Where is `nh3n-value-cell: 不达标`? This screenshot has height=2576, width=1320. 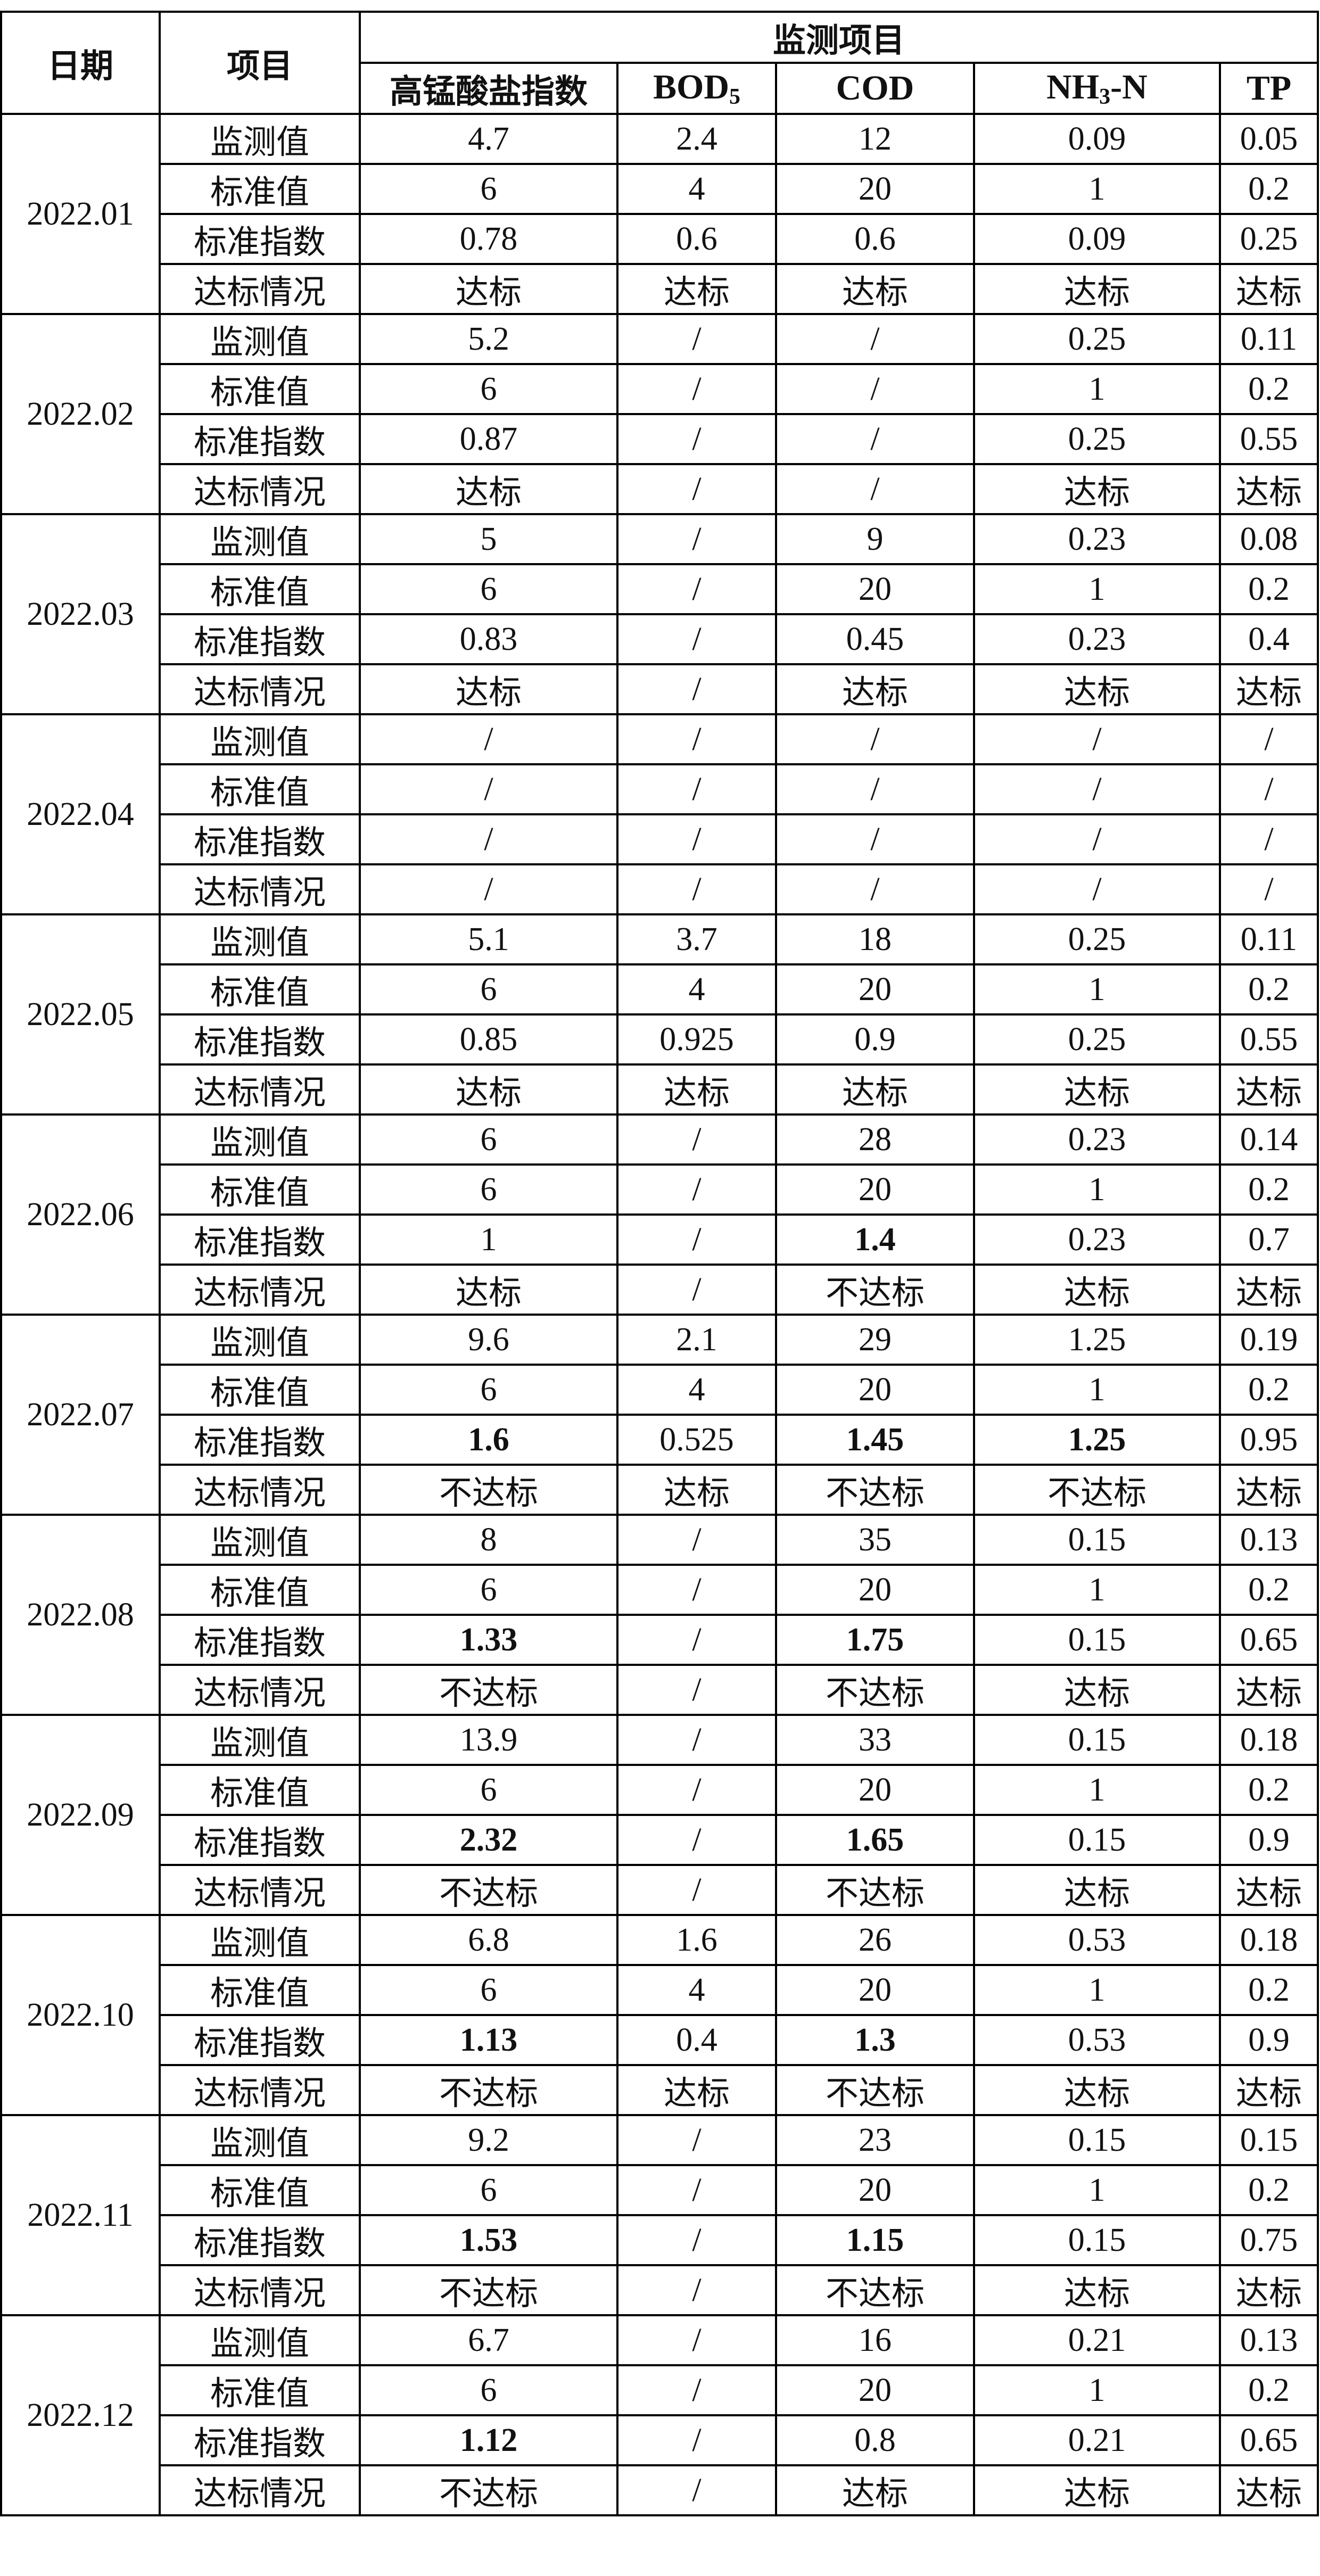 nh3n-value-cell: 不达标 is located at coordinates (1097, 1490).